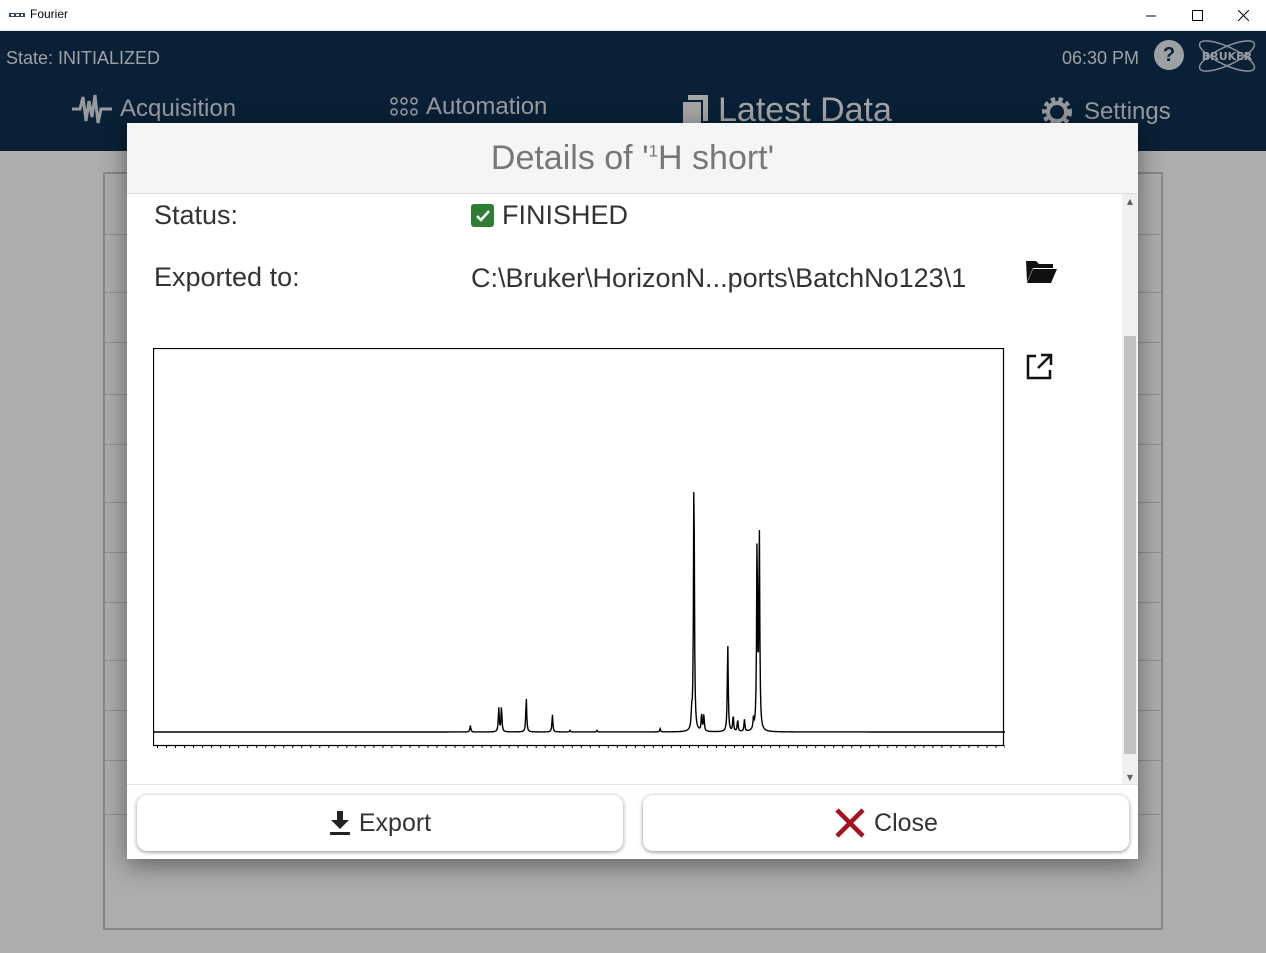  I want to click on export-button: Export, so click(380, 823).